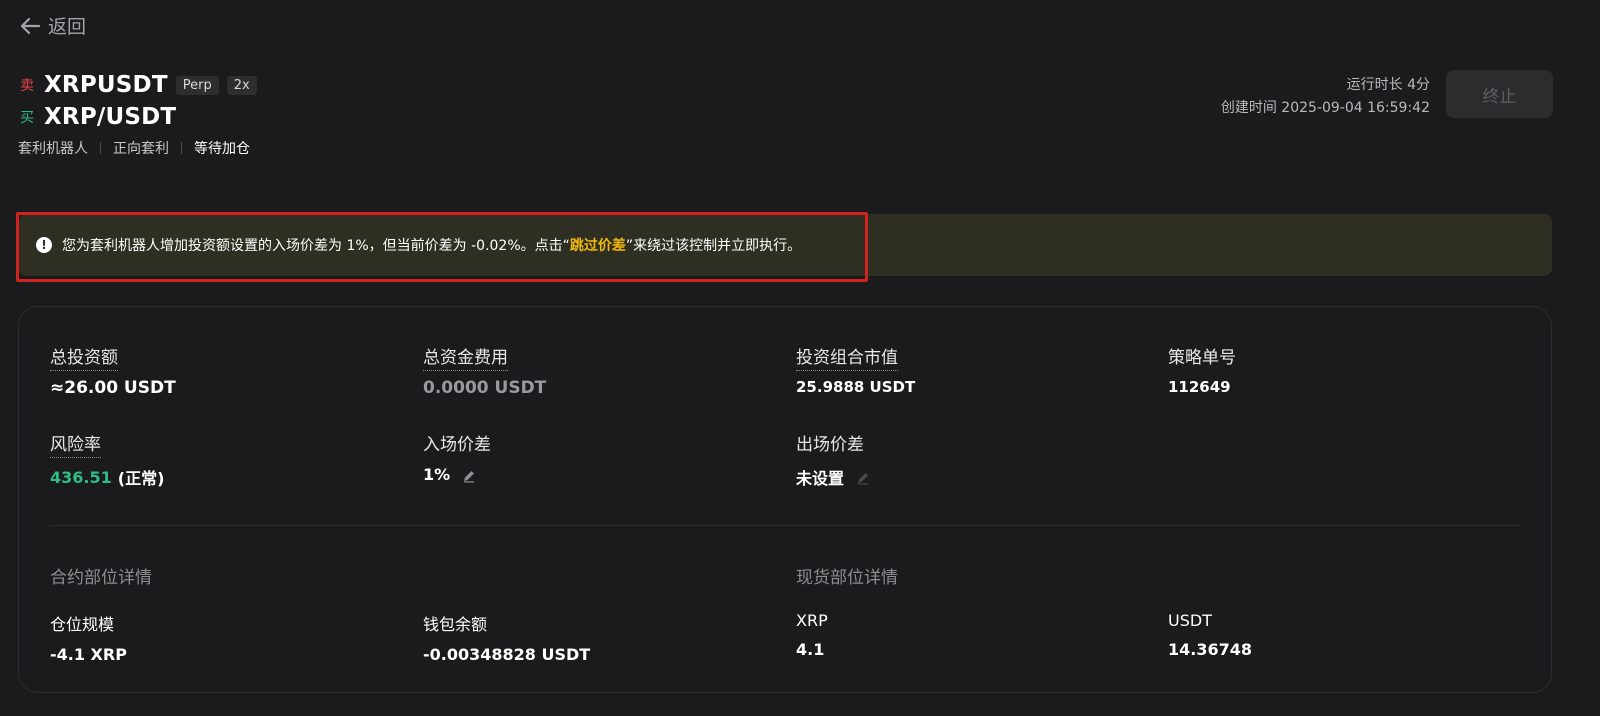  What do you see at coordinates (27, 118) in the screenshot?
I see `buy-tag: 买` at bounding box center [27, 118].